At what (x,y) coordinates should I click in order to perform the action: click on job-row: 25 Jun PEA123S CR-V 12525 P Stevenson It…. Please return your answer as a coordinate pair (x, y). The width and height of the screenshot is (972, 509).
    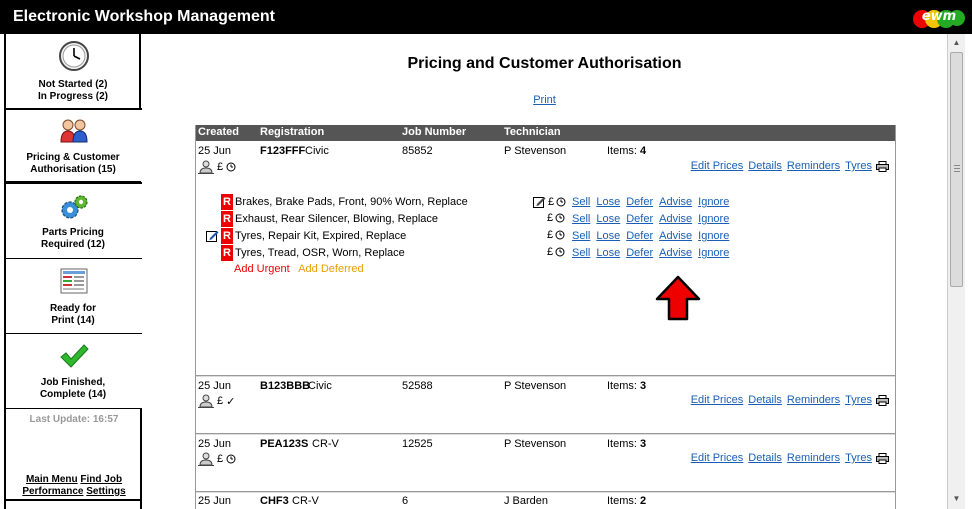
    Looking at the image, I should click on (545, 463).